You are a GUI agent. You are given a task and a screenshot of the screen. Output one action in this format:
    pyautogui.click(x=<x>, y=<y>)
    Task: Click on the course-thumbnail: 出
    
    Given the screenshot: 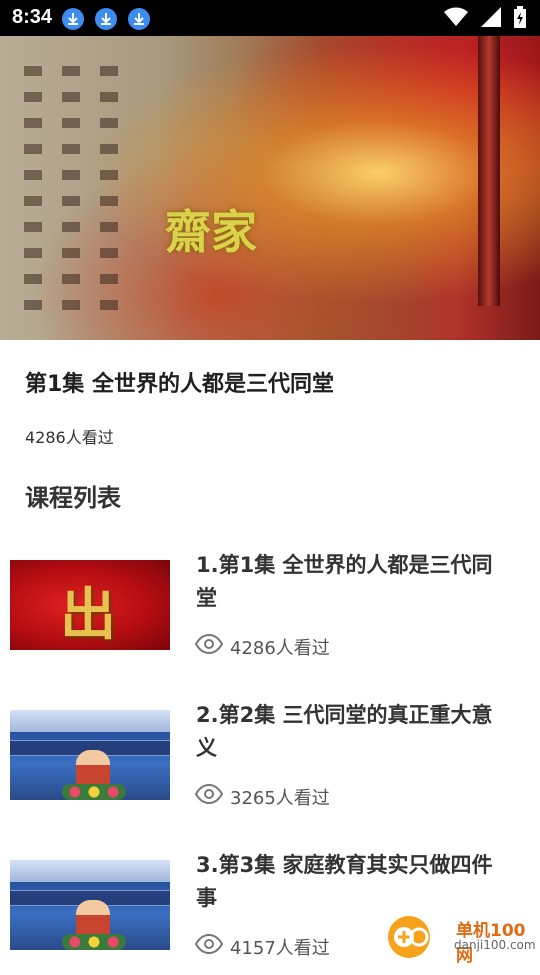 What is the action you would take?
    pyautogui.click(x=90, y=605)
    